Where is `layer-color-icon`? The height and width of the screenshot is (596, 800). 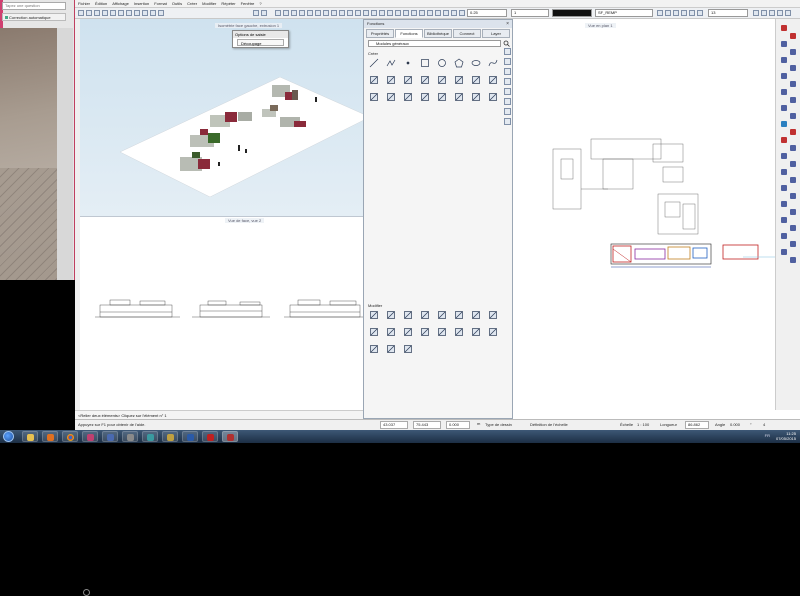 layer-color-icon is located at coordinates (684, 13).